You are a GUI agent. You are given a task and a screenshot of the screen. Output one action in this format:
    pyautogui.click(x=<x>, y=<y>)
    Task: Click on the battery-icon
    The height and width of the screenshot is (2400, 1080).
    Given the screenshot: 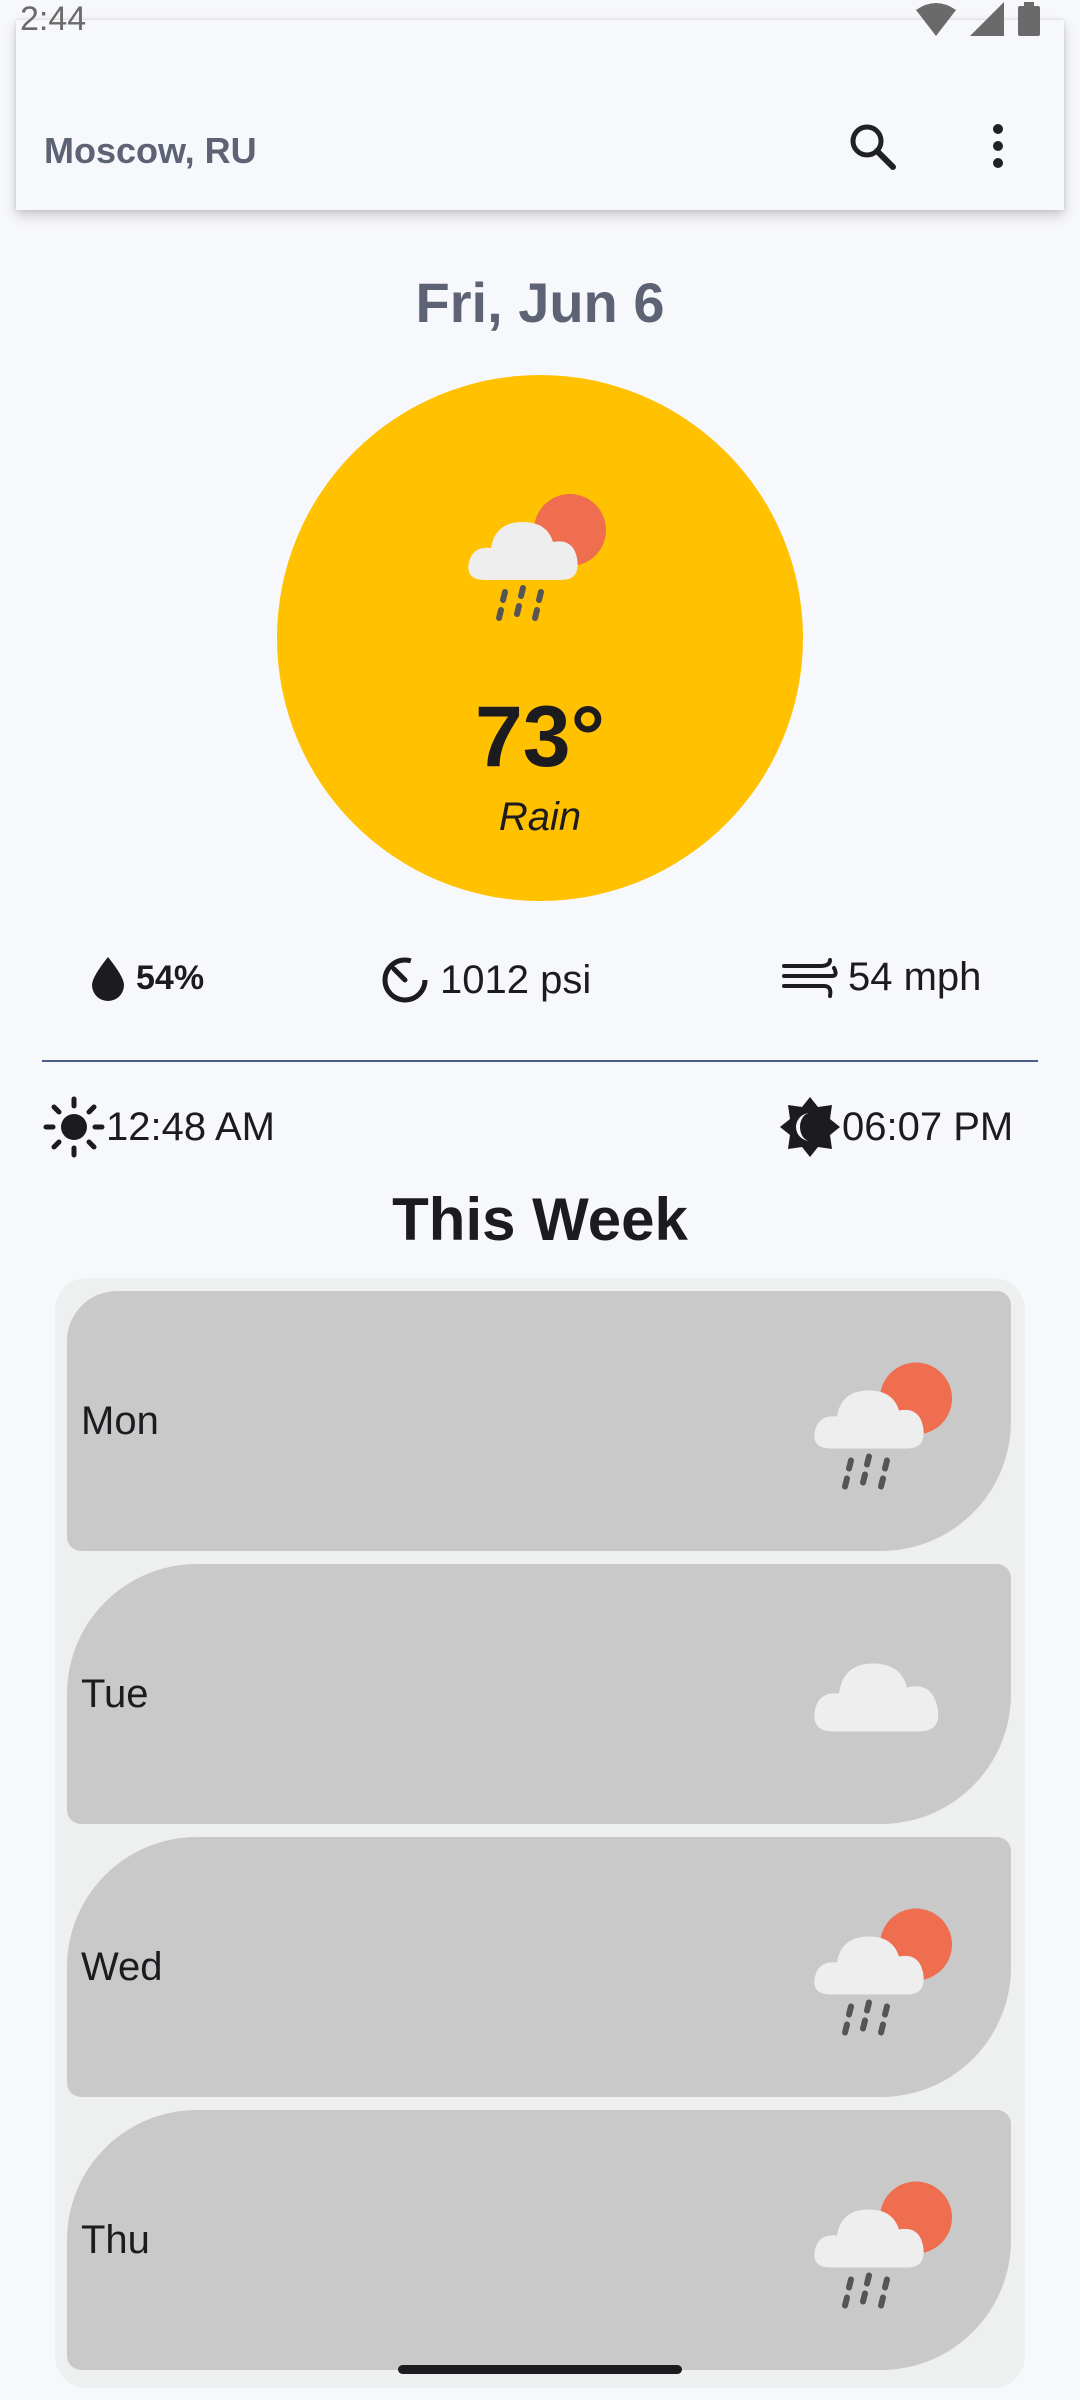 What is the action you would take?
    pyautogui.click(x=1029, y=19)
    